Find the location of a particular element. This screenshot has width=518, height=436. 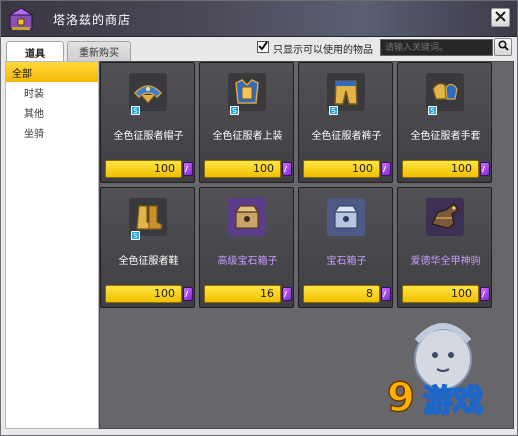

item-card: 高级宝石箱子 16 is located at coordinates (246, 247).